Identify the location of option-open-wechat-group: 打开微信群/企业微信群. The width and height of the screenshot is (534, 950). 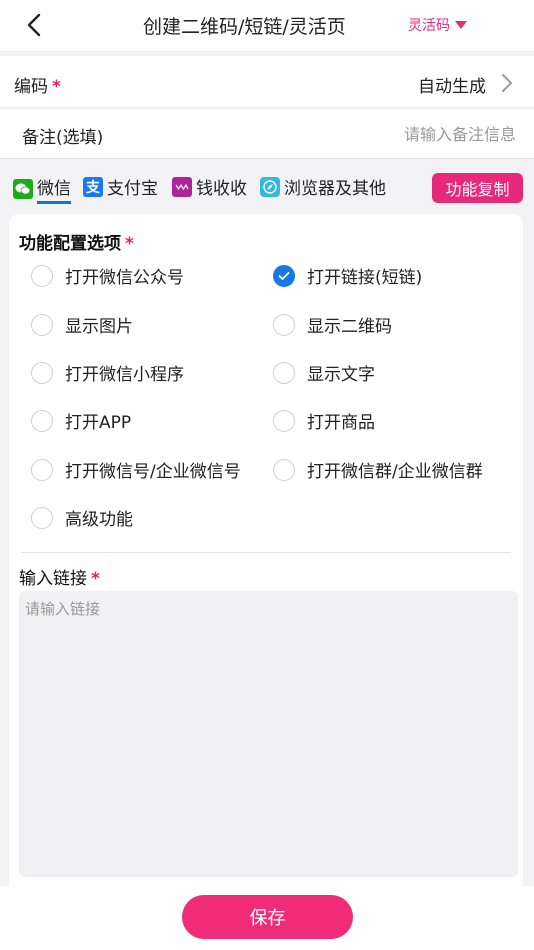
(378, 469).